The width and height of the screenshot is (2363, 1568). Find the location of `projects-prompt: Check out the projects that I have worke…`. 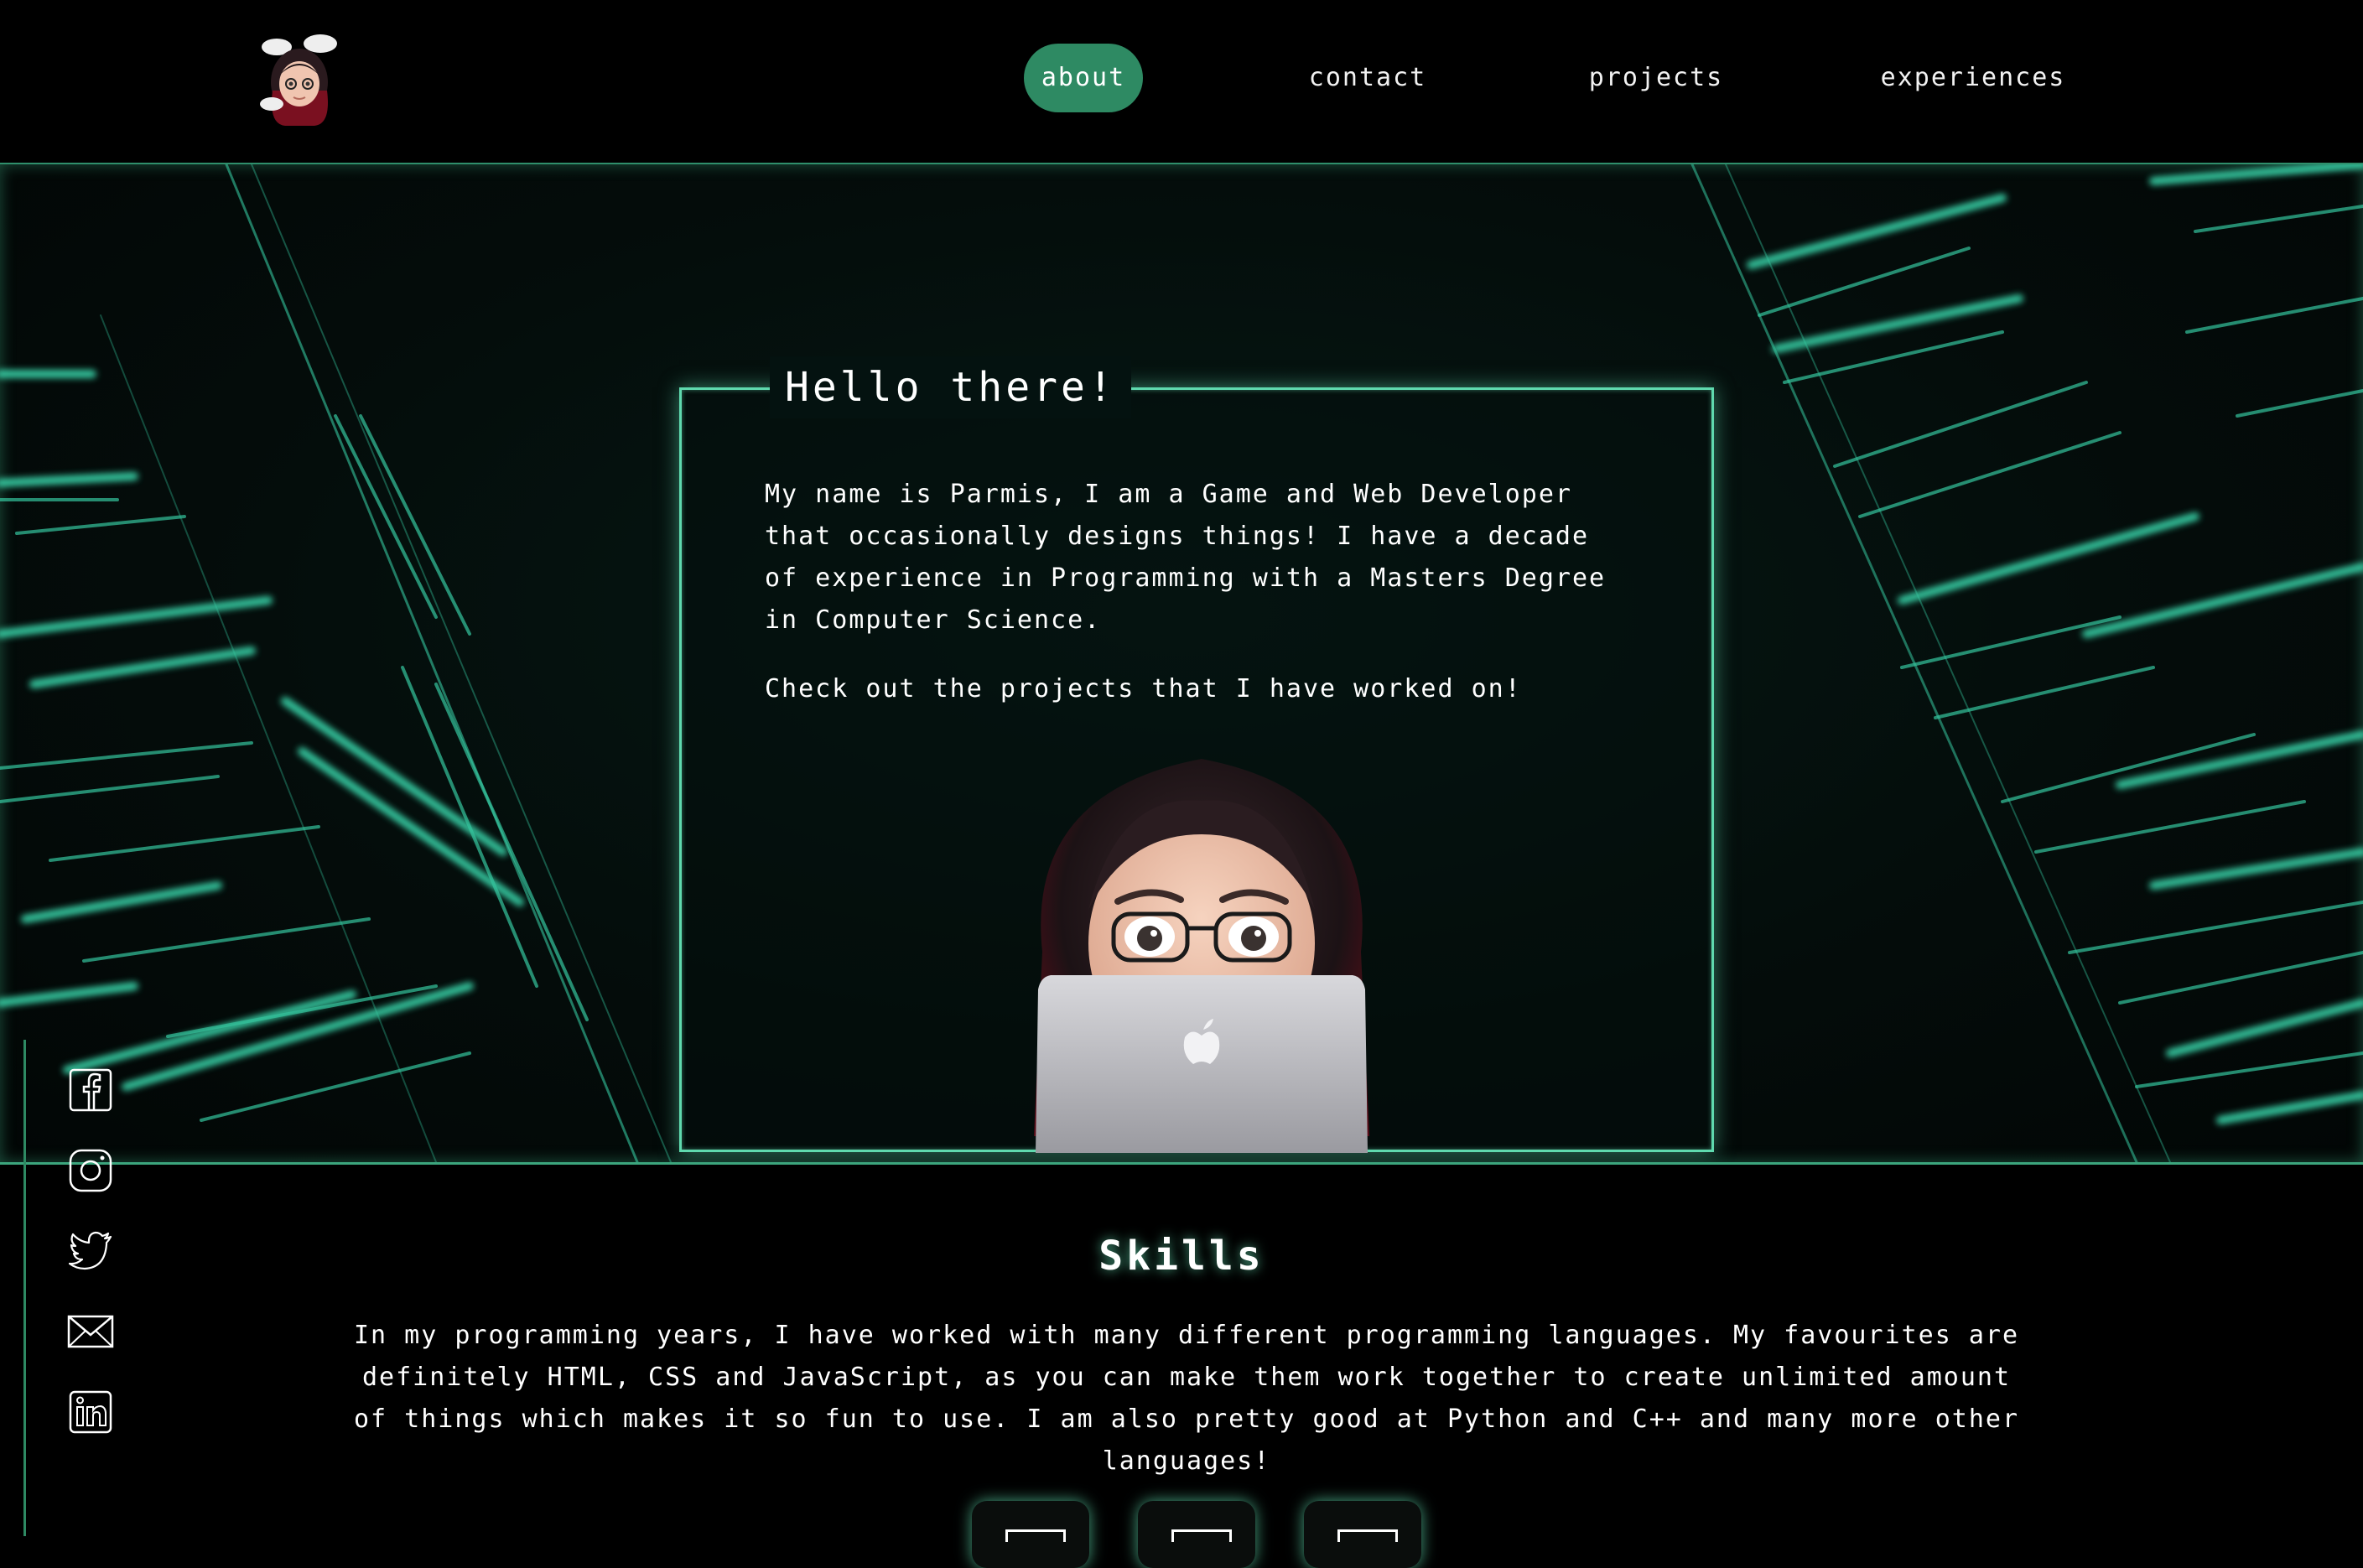

projects-prompt: Check out the projects that I have worke… is located at coordinates (1143, 689).